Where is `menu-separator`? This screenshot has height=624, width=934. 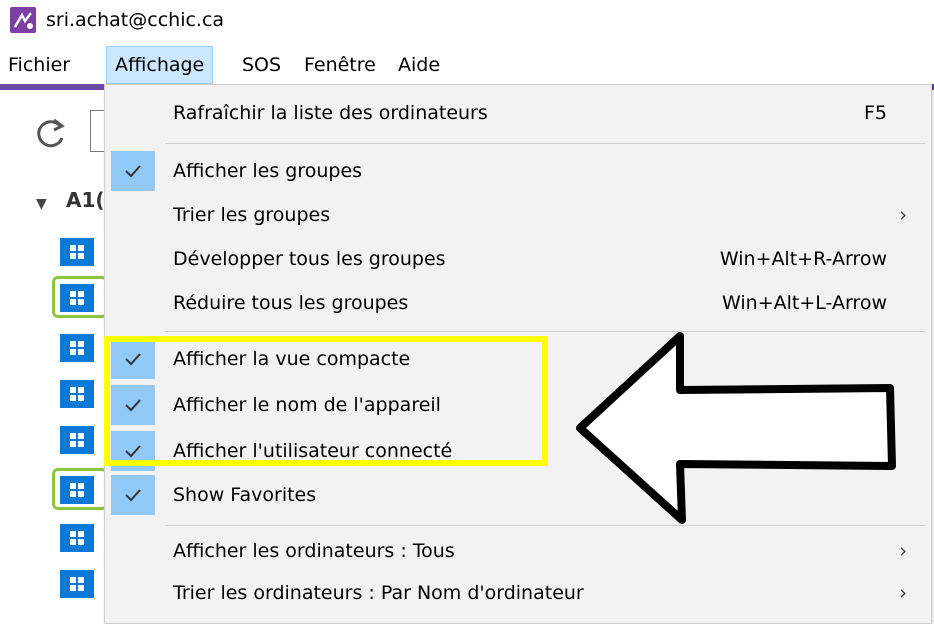
menu-separator is located at coordinates (545, 143).